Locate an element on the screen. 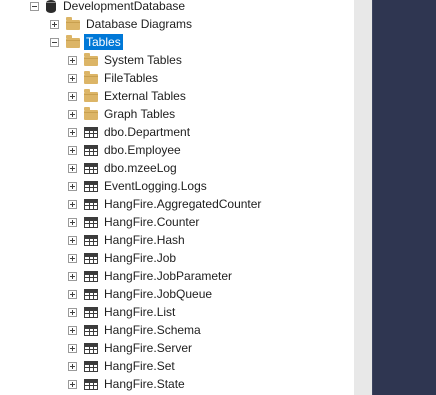 This screenshot has width=436, height=395. database-icon is located at coordinates (51, 6).